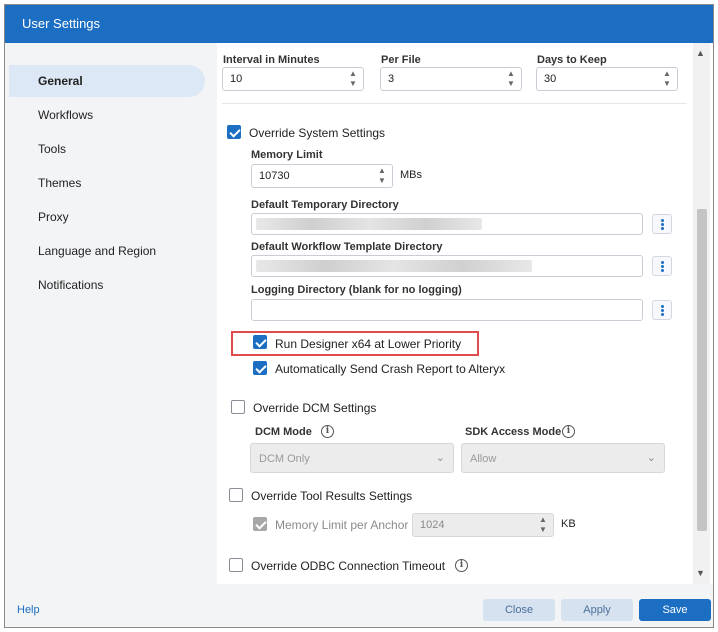  Describe the element at coordinates (359, 605) in the screenshot. I see `dialog-footer: Help Close Apply Save` at that location.